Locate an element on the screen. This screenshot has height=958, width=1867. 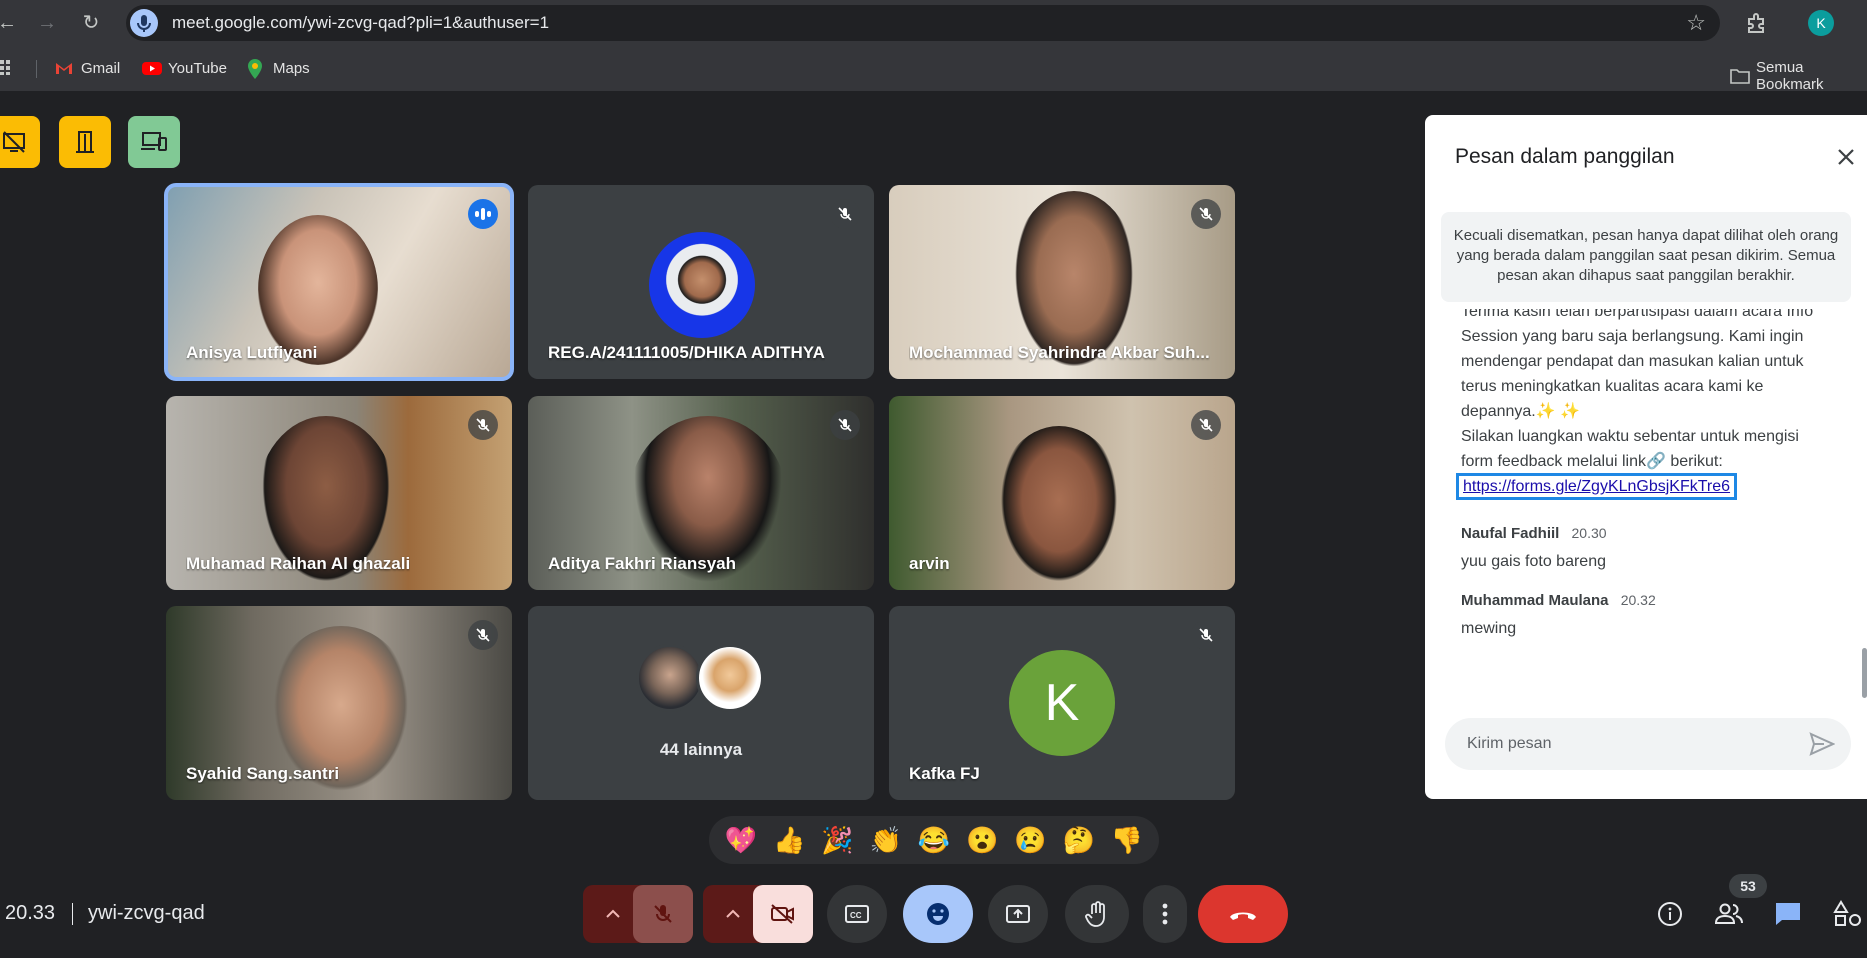
video-options-chevron-icon is located at coordinates (733, 914).